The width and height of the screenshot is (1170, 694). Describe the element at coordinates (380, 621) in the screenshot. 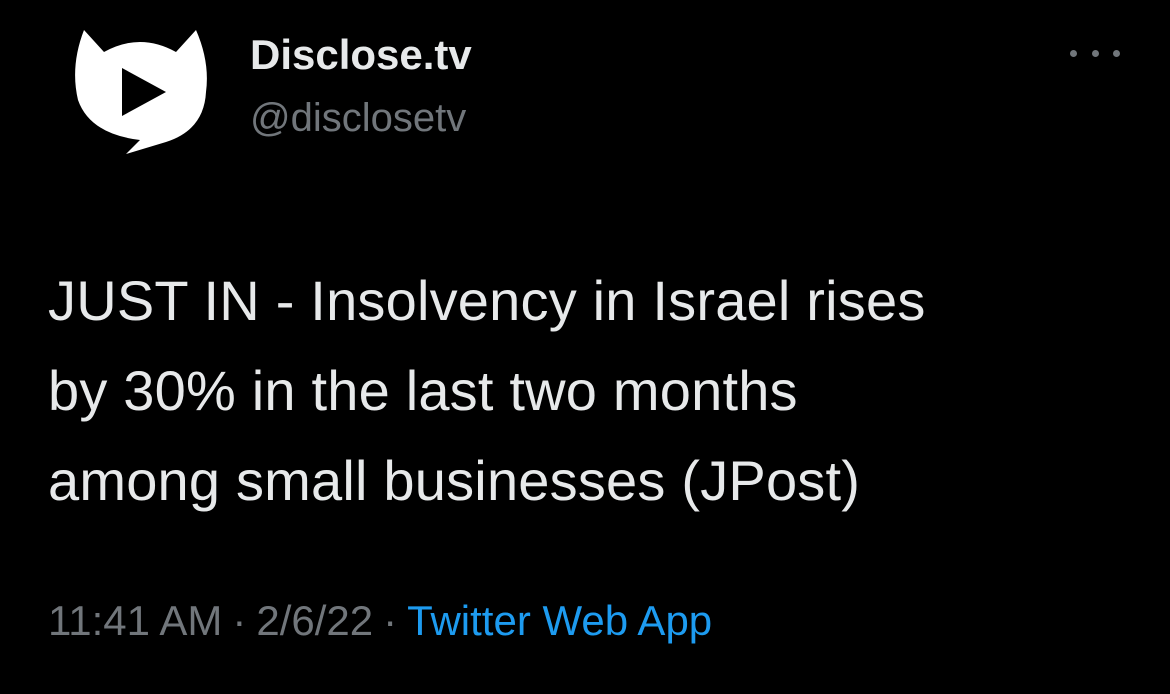

I see `tweet-meta: 11:41 AM · 2/6/22 · Twitter Web App` at that location.